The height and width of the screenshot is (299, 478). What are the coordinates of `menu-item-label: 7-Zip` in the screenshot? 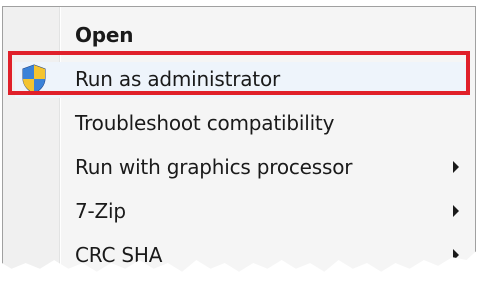 It's located at (100, 211).